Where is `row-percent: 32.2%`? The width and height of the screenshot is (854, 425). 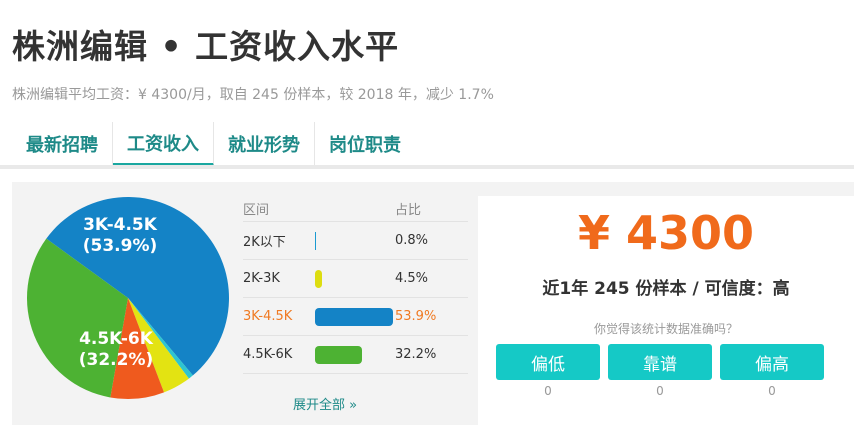 row-percent: 32.2% is located at coordinates (416, 354).